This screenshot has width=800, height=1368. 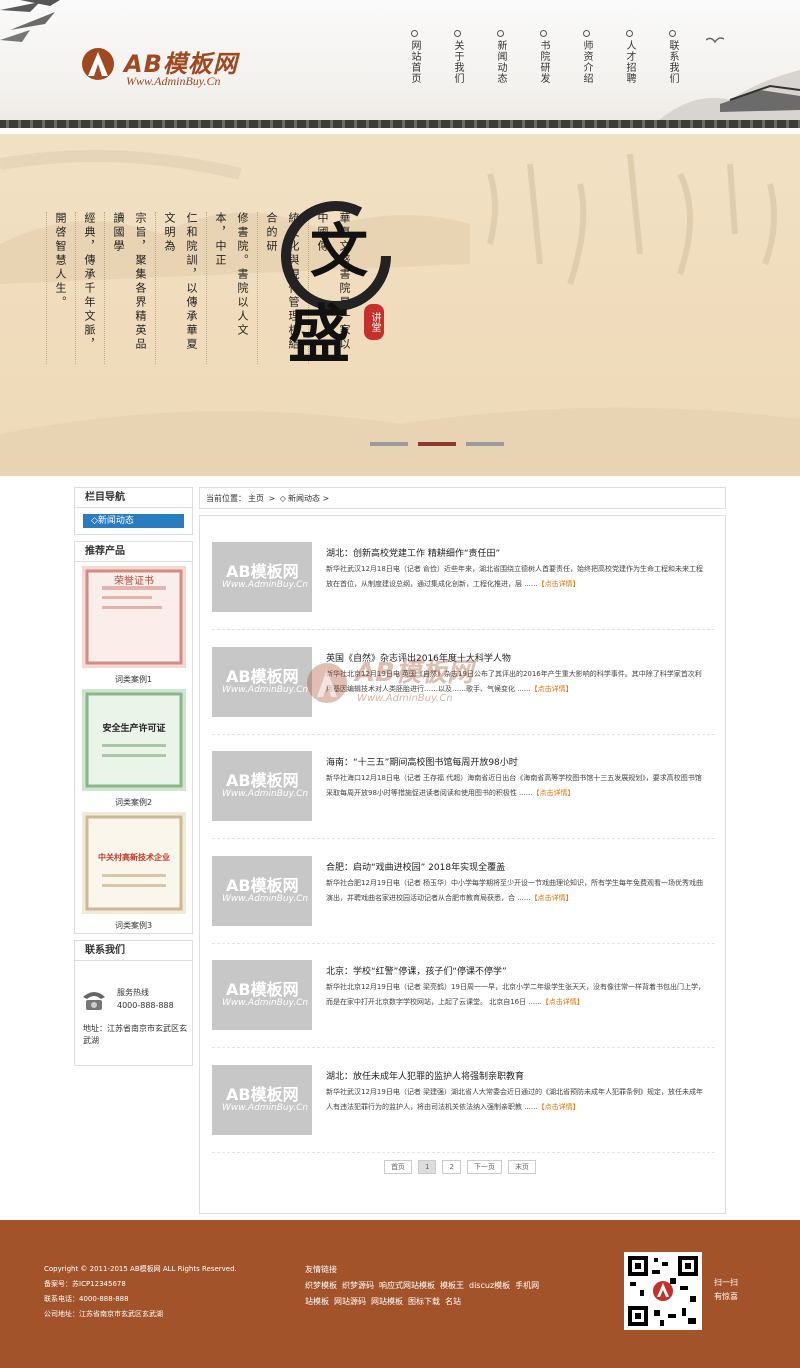 What do you see at coordinates (133, 625) in the screenshot?
I see `product-item: 荣誉证书 词类案例1` at bounding box center [133, 625].